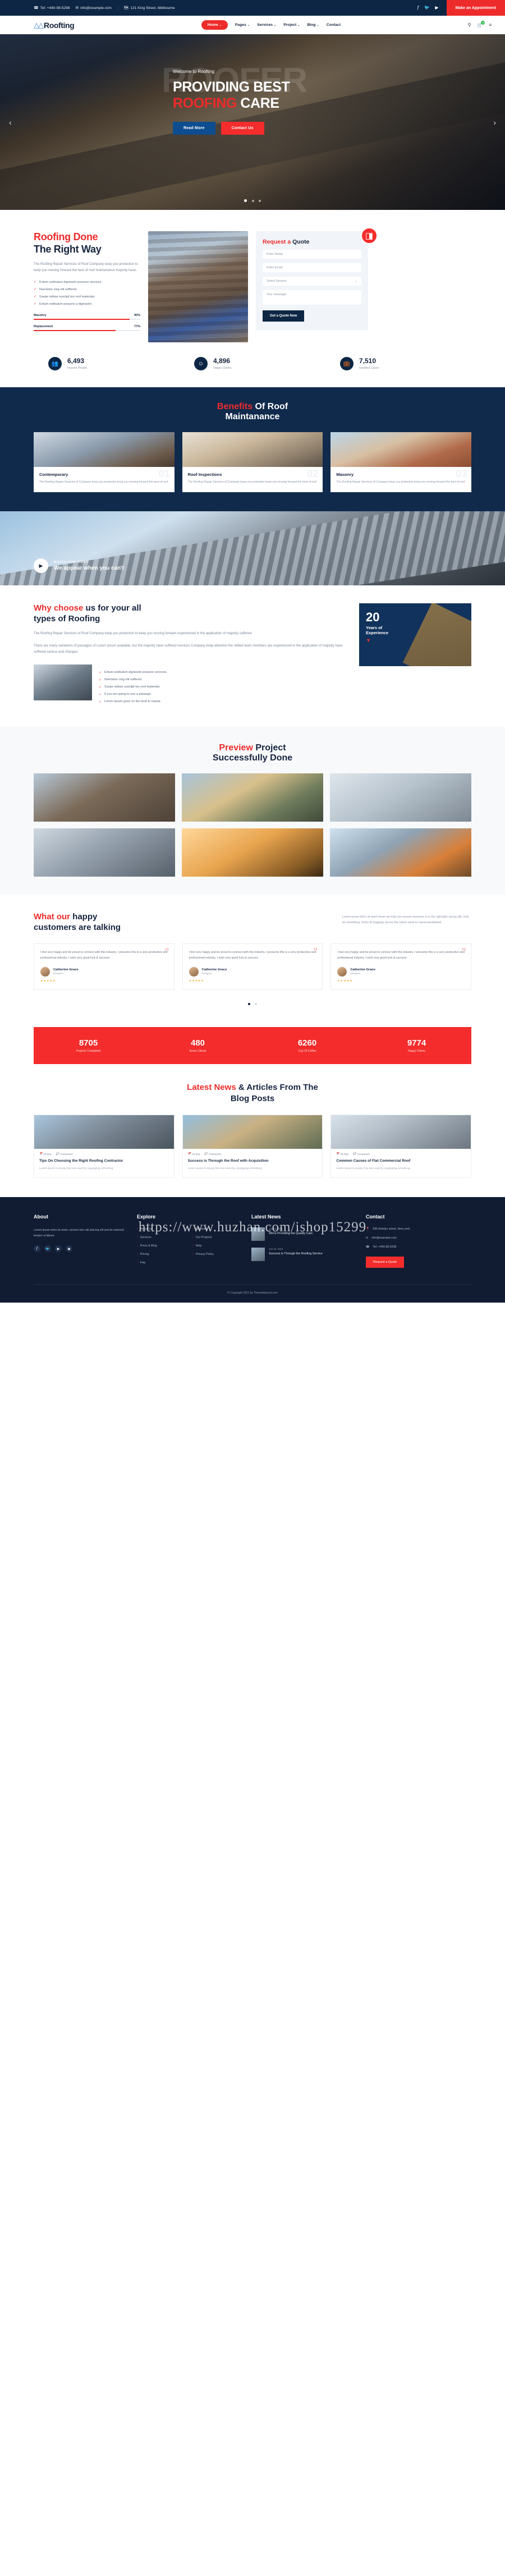  What do you see at coordinates (162, 1262) in the screenshot?
I see `footer-link: › Faq` at bounding box center [162, 1262].